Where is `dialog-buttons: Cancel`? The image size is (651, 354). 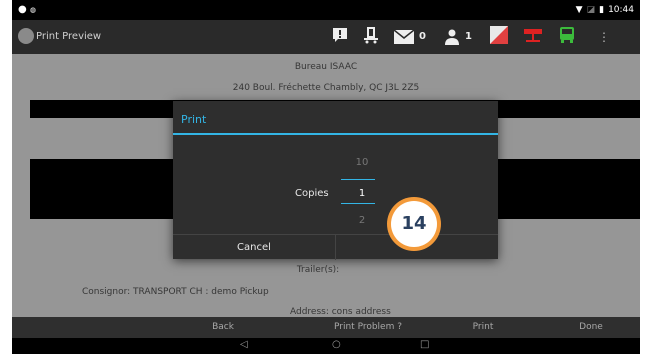
dialog-buttons: Cancel is located at coordinates (335, 247).